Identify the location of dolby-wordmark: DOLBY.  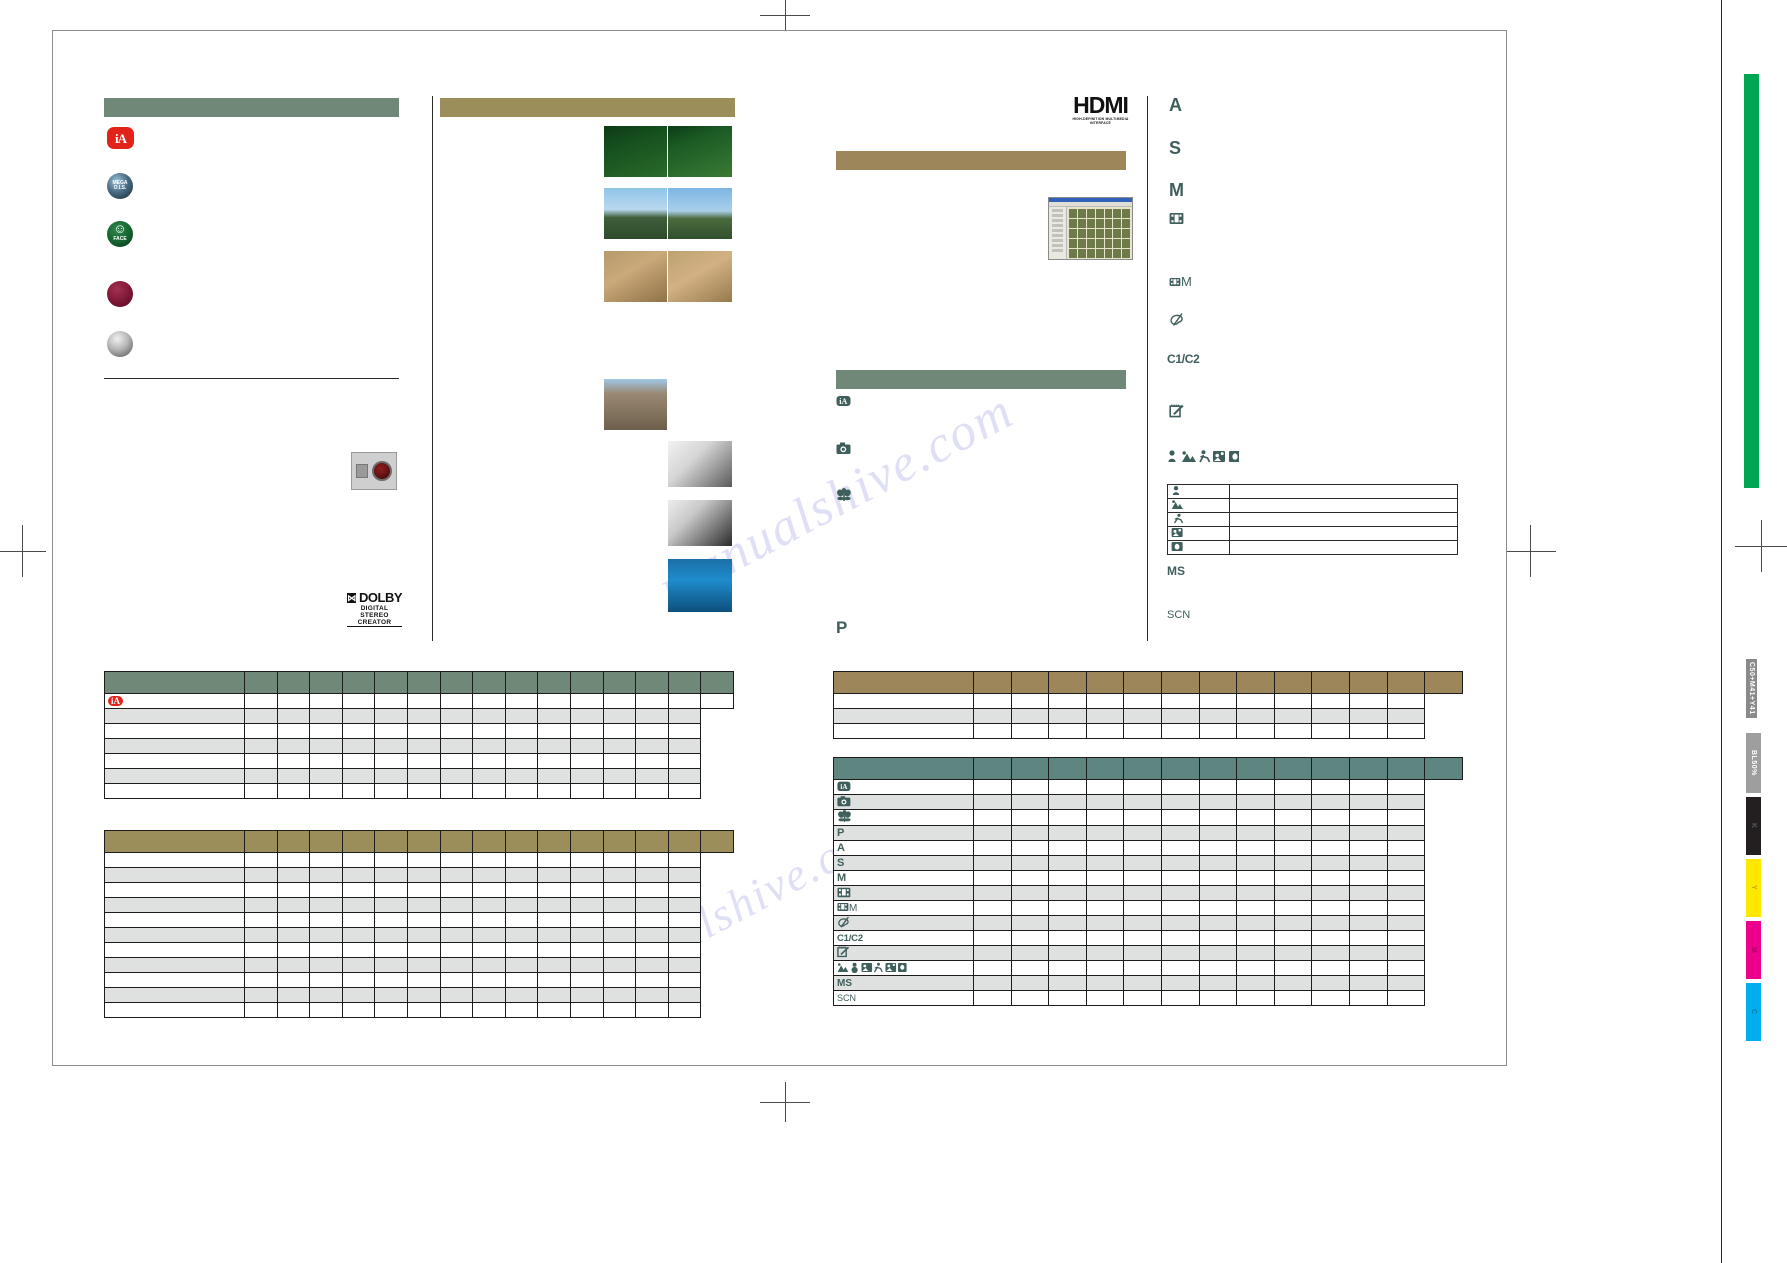
(381, 597).